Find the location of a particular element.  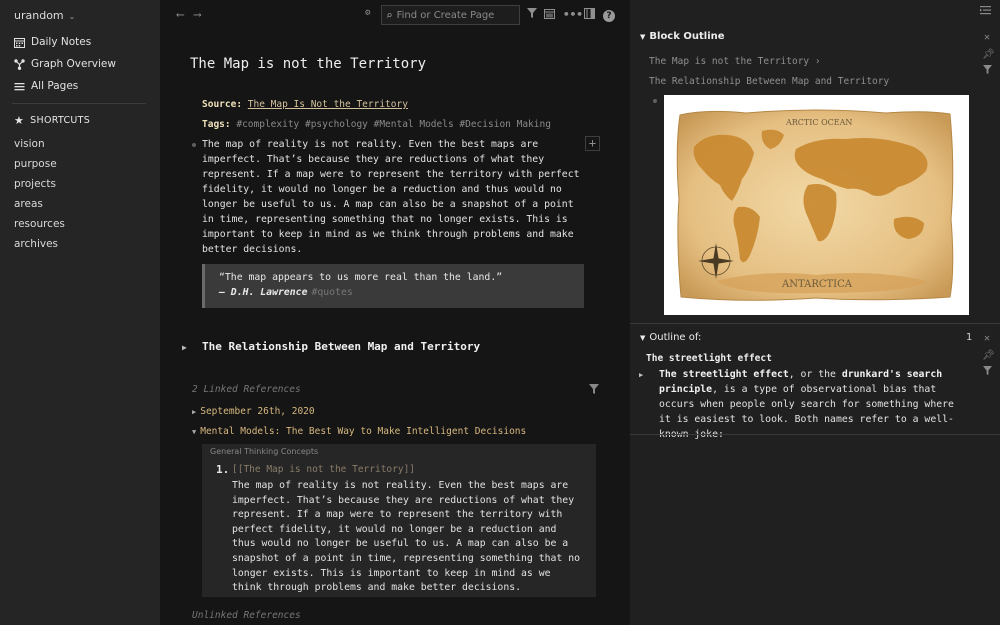

list-number: 1. is located at coordinates (223, 469).